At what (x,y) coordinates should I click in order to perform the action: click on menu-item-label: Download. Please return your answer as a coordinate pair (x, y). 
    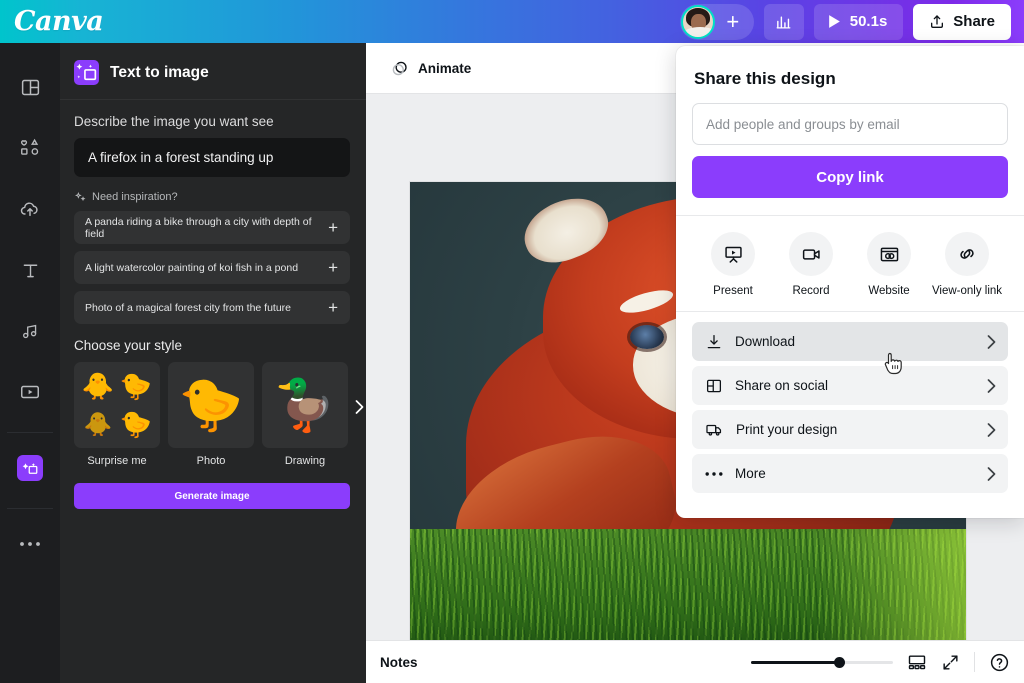
    Looking at the image, I should click on (765, 341).